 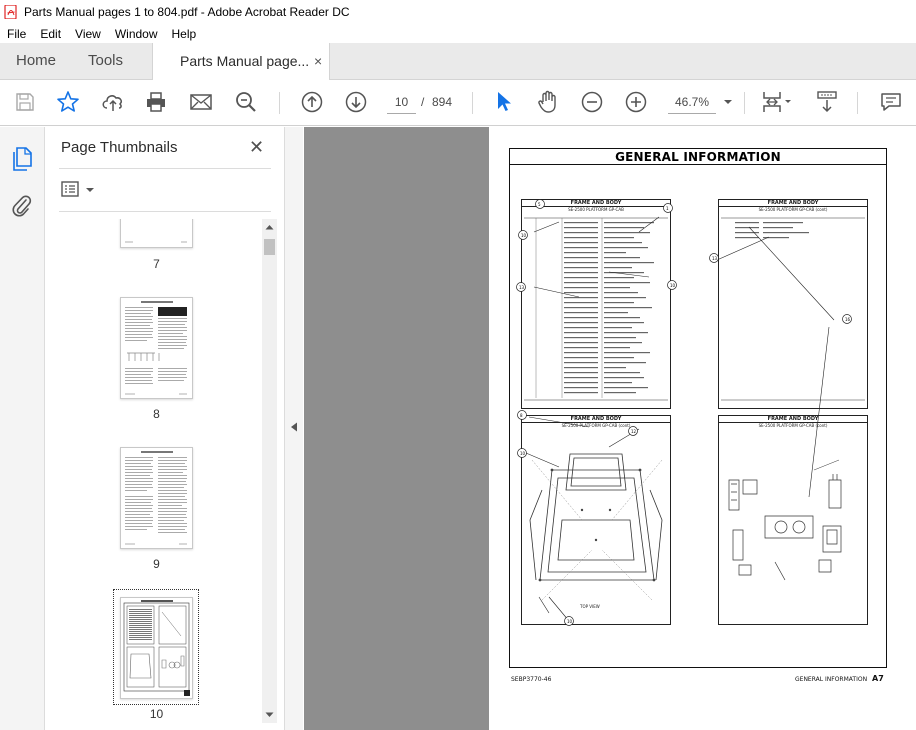 What do you see at coordinates (878, 678) in the screenshot?
I see `page-footer-number: A7` at bounding box center [878, 678].